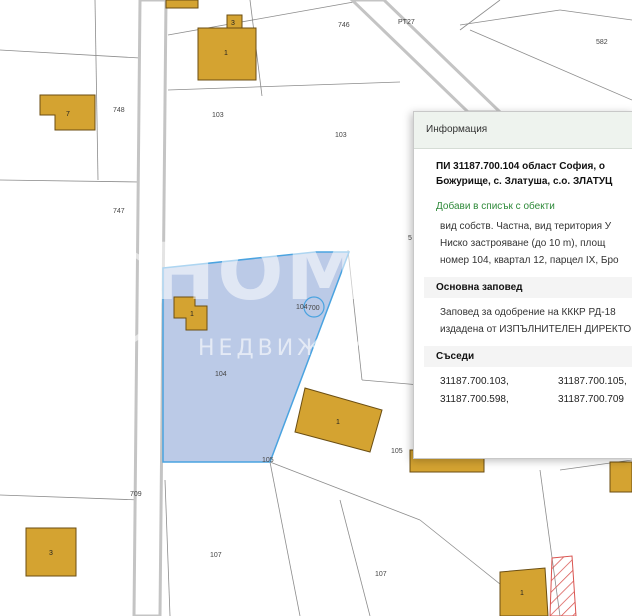  Describe the element at coordinates (524, 181) in the screenshot. I see `parcel-title-line2: Божурище, с. Златуша, с.о. ЗЛАТУЦ` at that location.